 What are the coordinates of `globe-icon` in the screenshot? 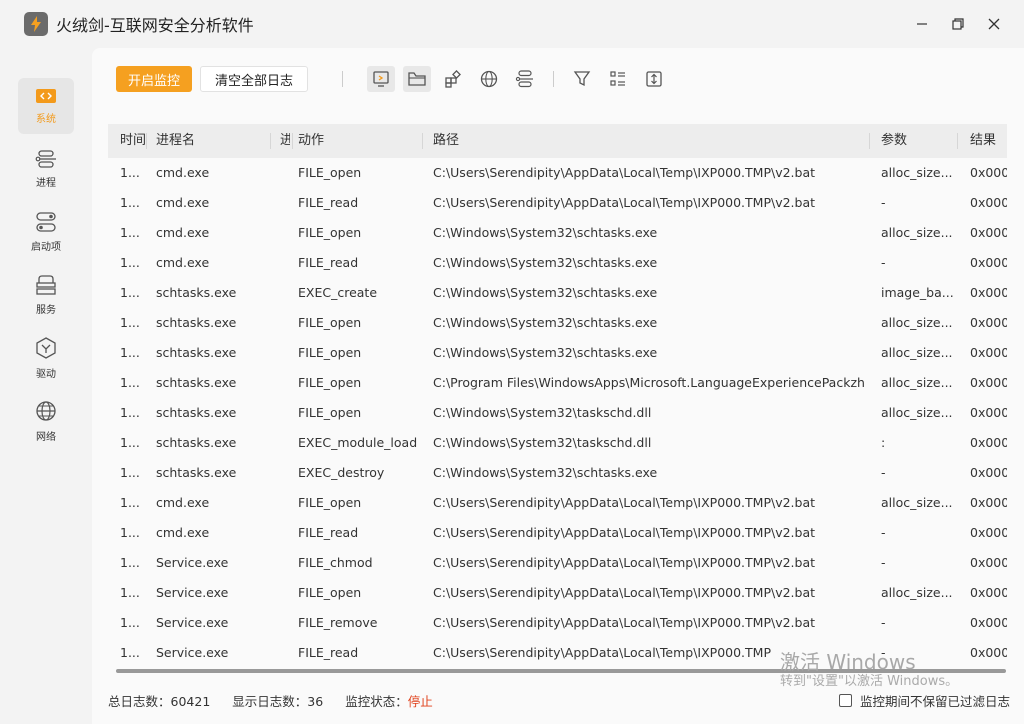 It's located at (46, 412).